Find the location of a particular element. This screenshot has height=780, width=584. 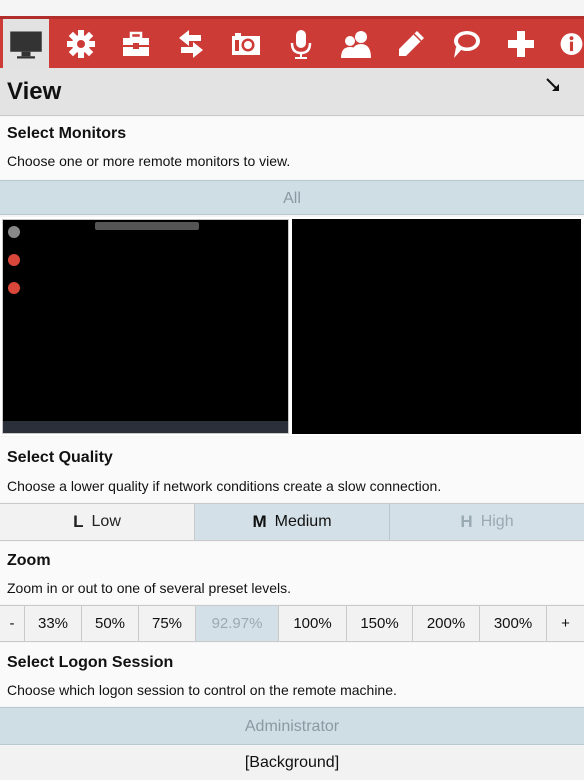

browser-icon is located at coordinates (14, 288).